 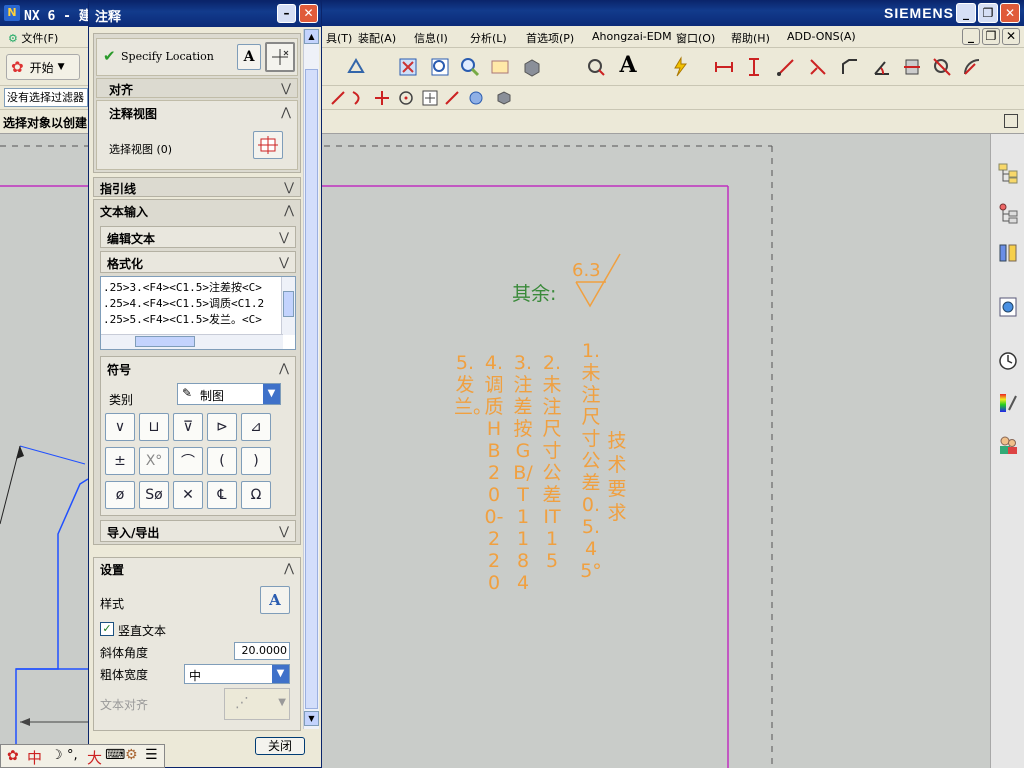 What do you see at coordinates (120, 495) in the screenshot?
I see `symbol-button: ø` at bounding box center [120, 495].